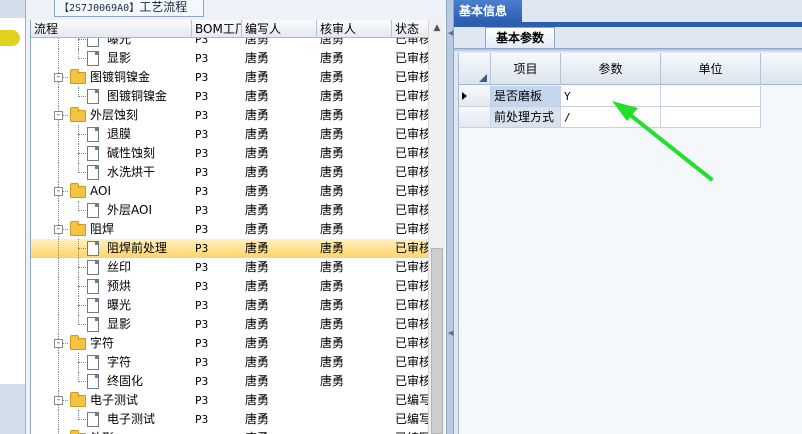 Image resolution: width=802 pixels, height=434 pixels. Describe the element at coordinates (111, 153) in the screenshot. I see `process-cell: 碱性蚀刻` at that location.